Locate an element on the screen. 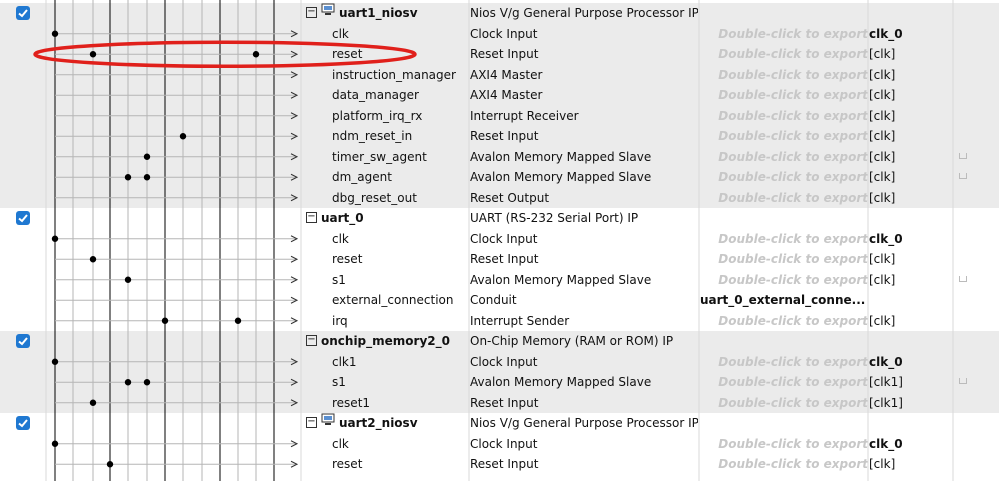 The image size is (999, 481). component-name: uart1_niosv is located at coordinates (378, 13).